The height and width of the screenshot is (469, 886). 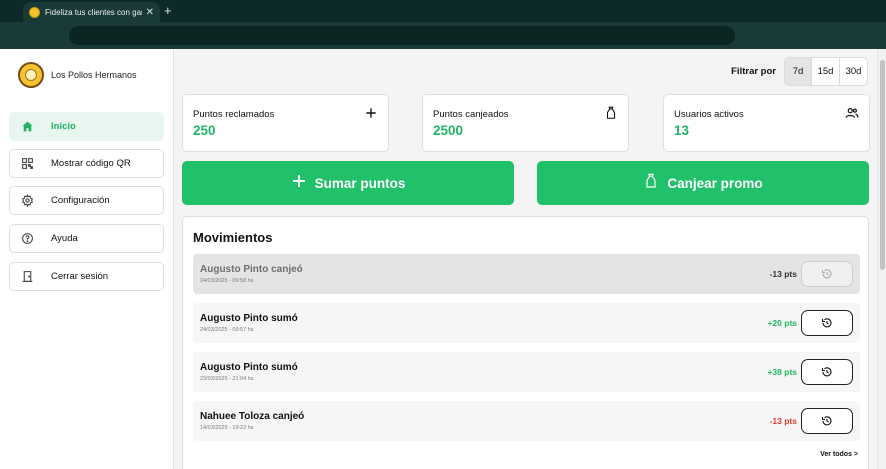 I want to click on stat-card-usuarios-activos: Usuarios activos 13, so click(x=766, y=123).